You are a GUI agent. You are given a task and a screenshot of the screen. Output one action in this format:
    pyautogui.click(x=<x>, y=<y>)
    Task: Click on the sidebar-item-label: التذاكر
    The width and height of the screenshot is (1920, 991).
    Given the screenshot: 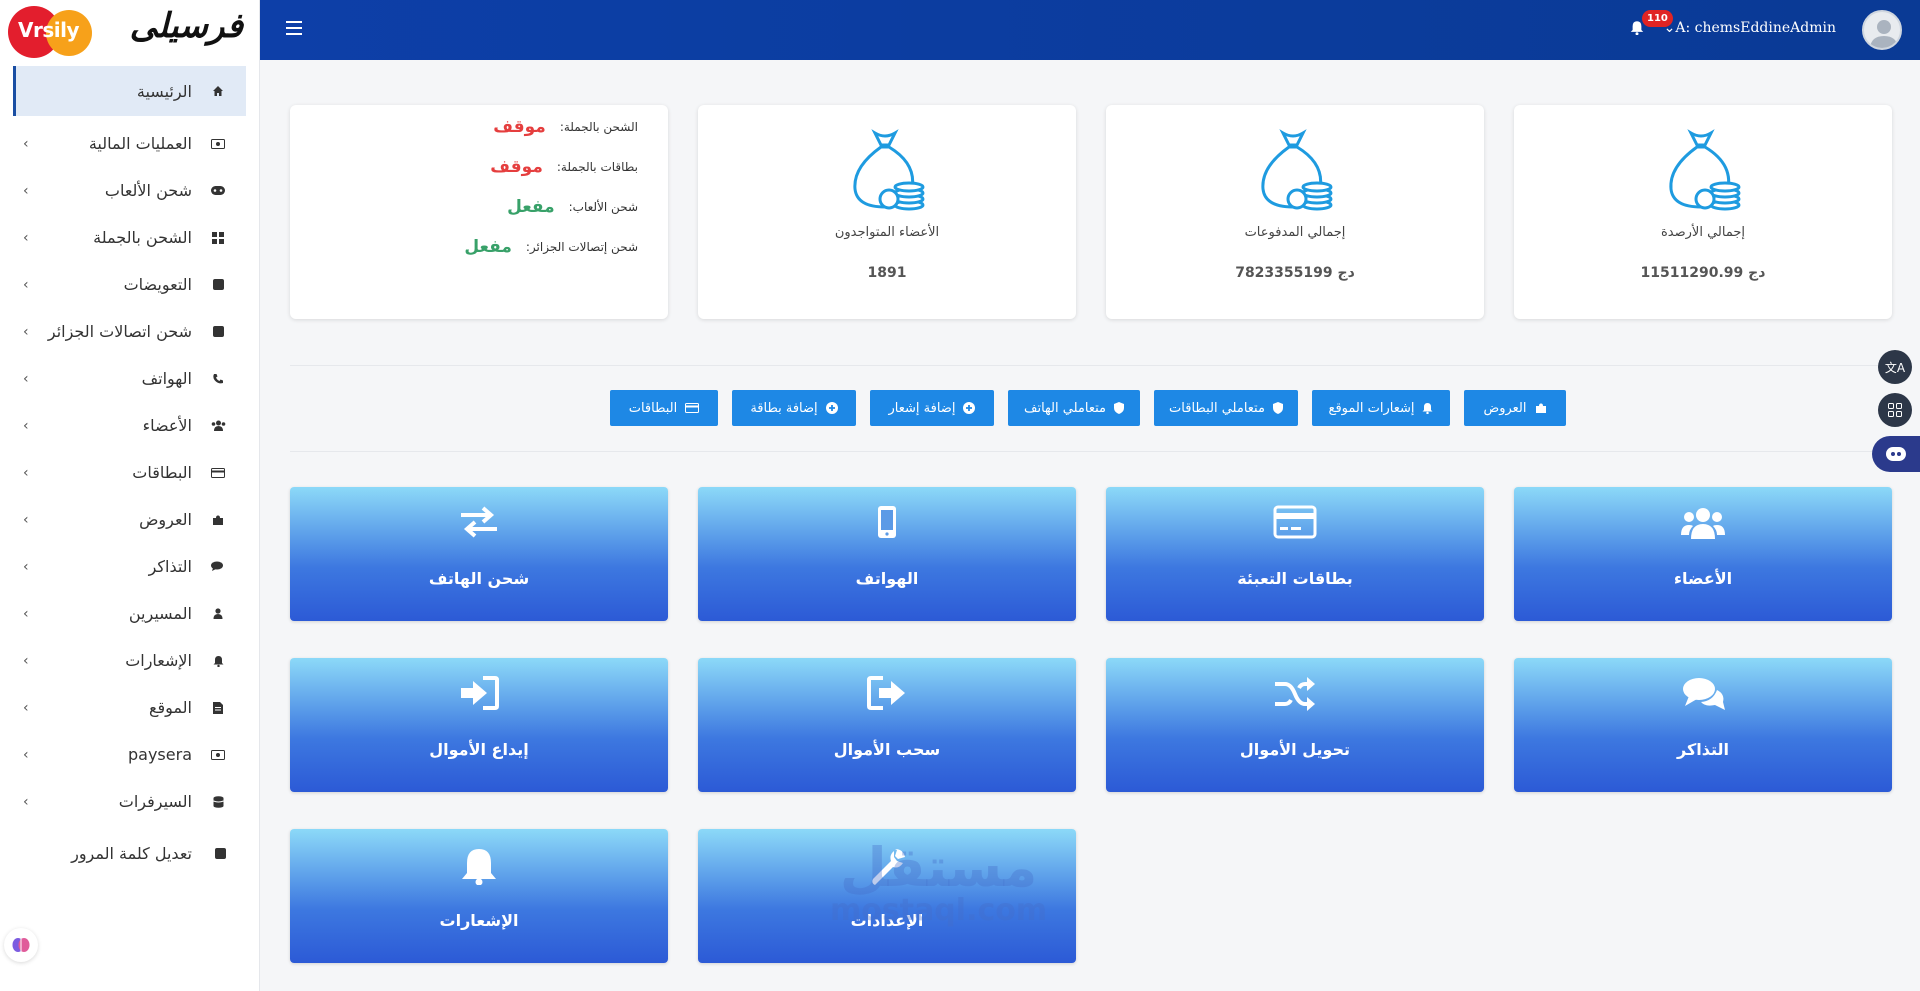 What is the action you would take?
    pyautogui.click(x=170, y=566)
    